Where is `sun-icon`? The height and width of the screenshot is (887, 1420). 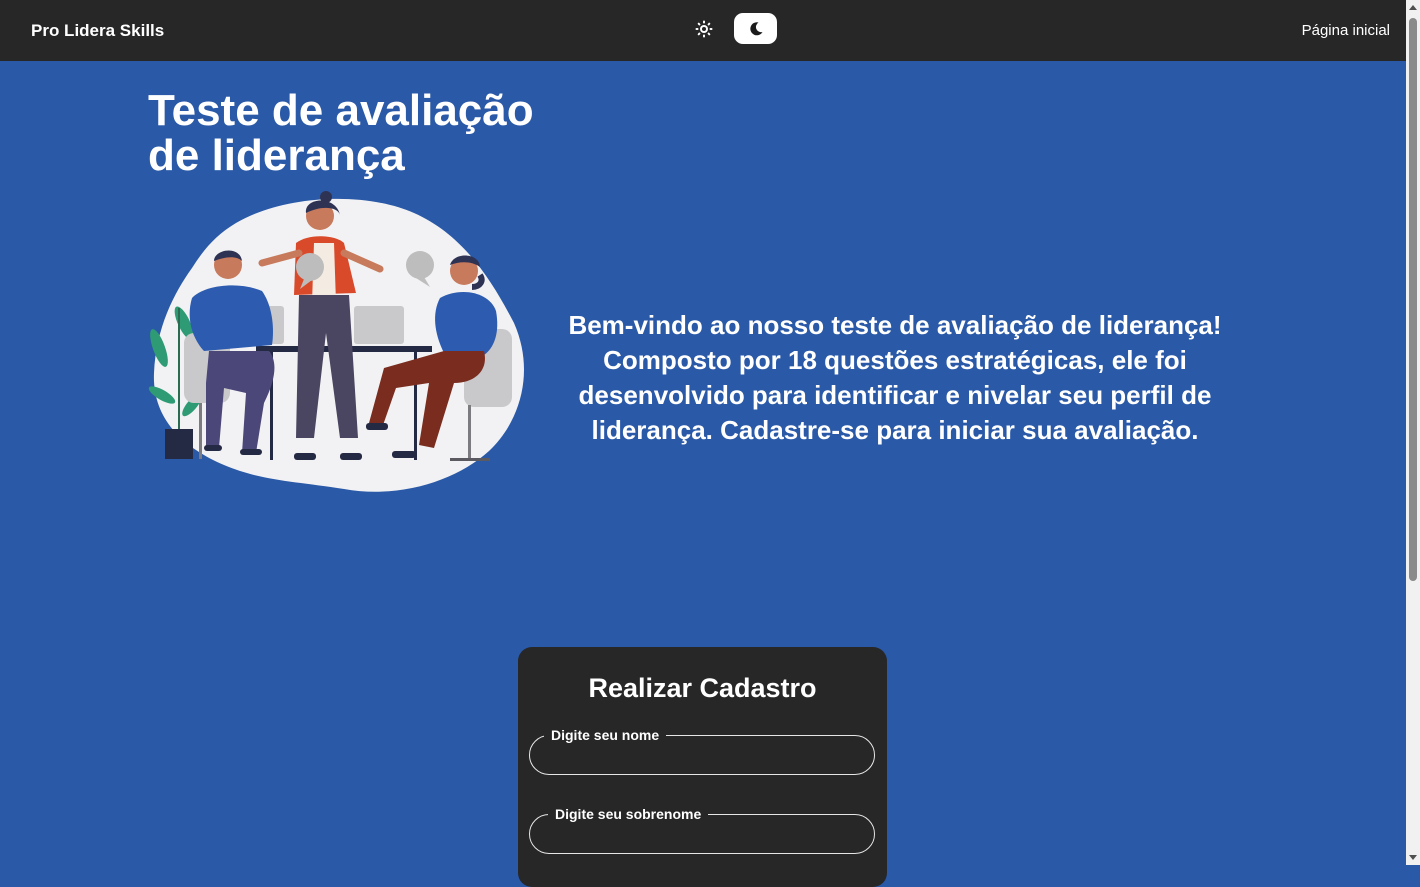 sun-icon is located at coordinates (704, 29).